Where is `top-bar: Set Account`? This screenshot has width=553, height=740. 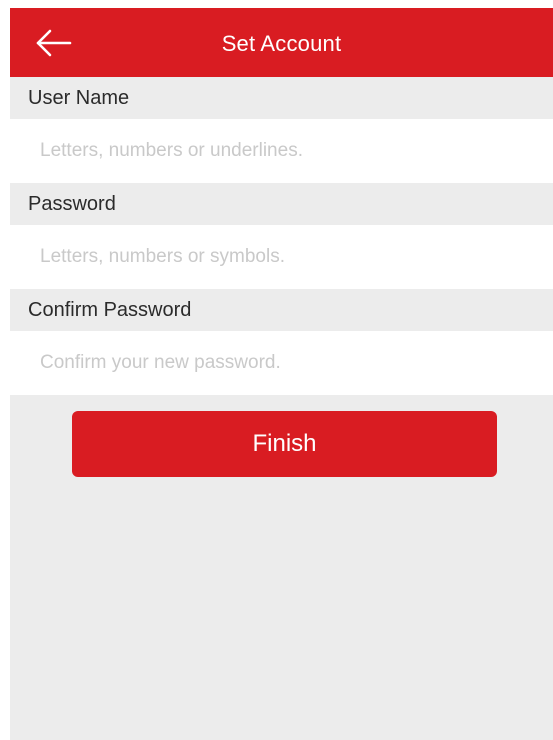
top-bar: Set Account is located at coordinates (281, 42).